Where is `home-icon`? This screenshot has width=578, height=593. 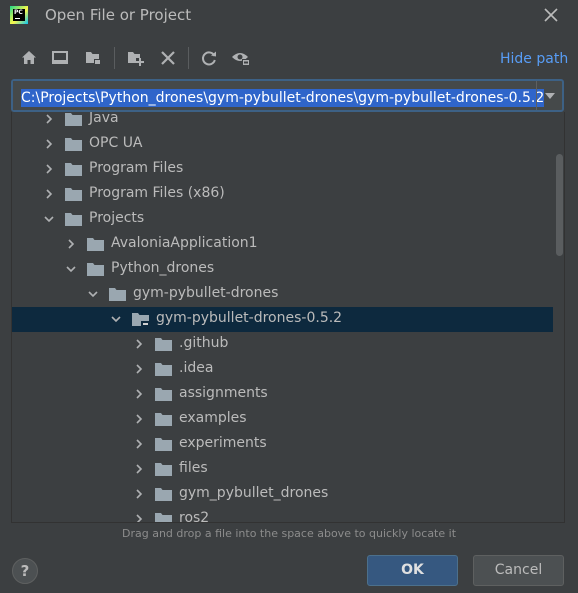
home-icon is located at coordinates (29, 57).